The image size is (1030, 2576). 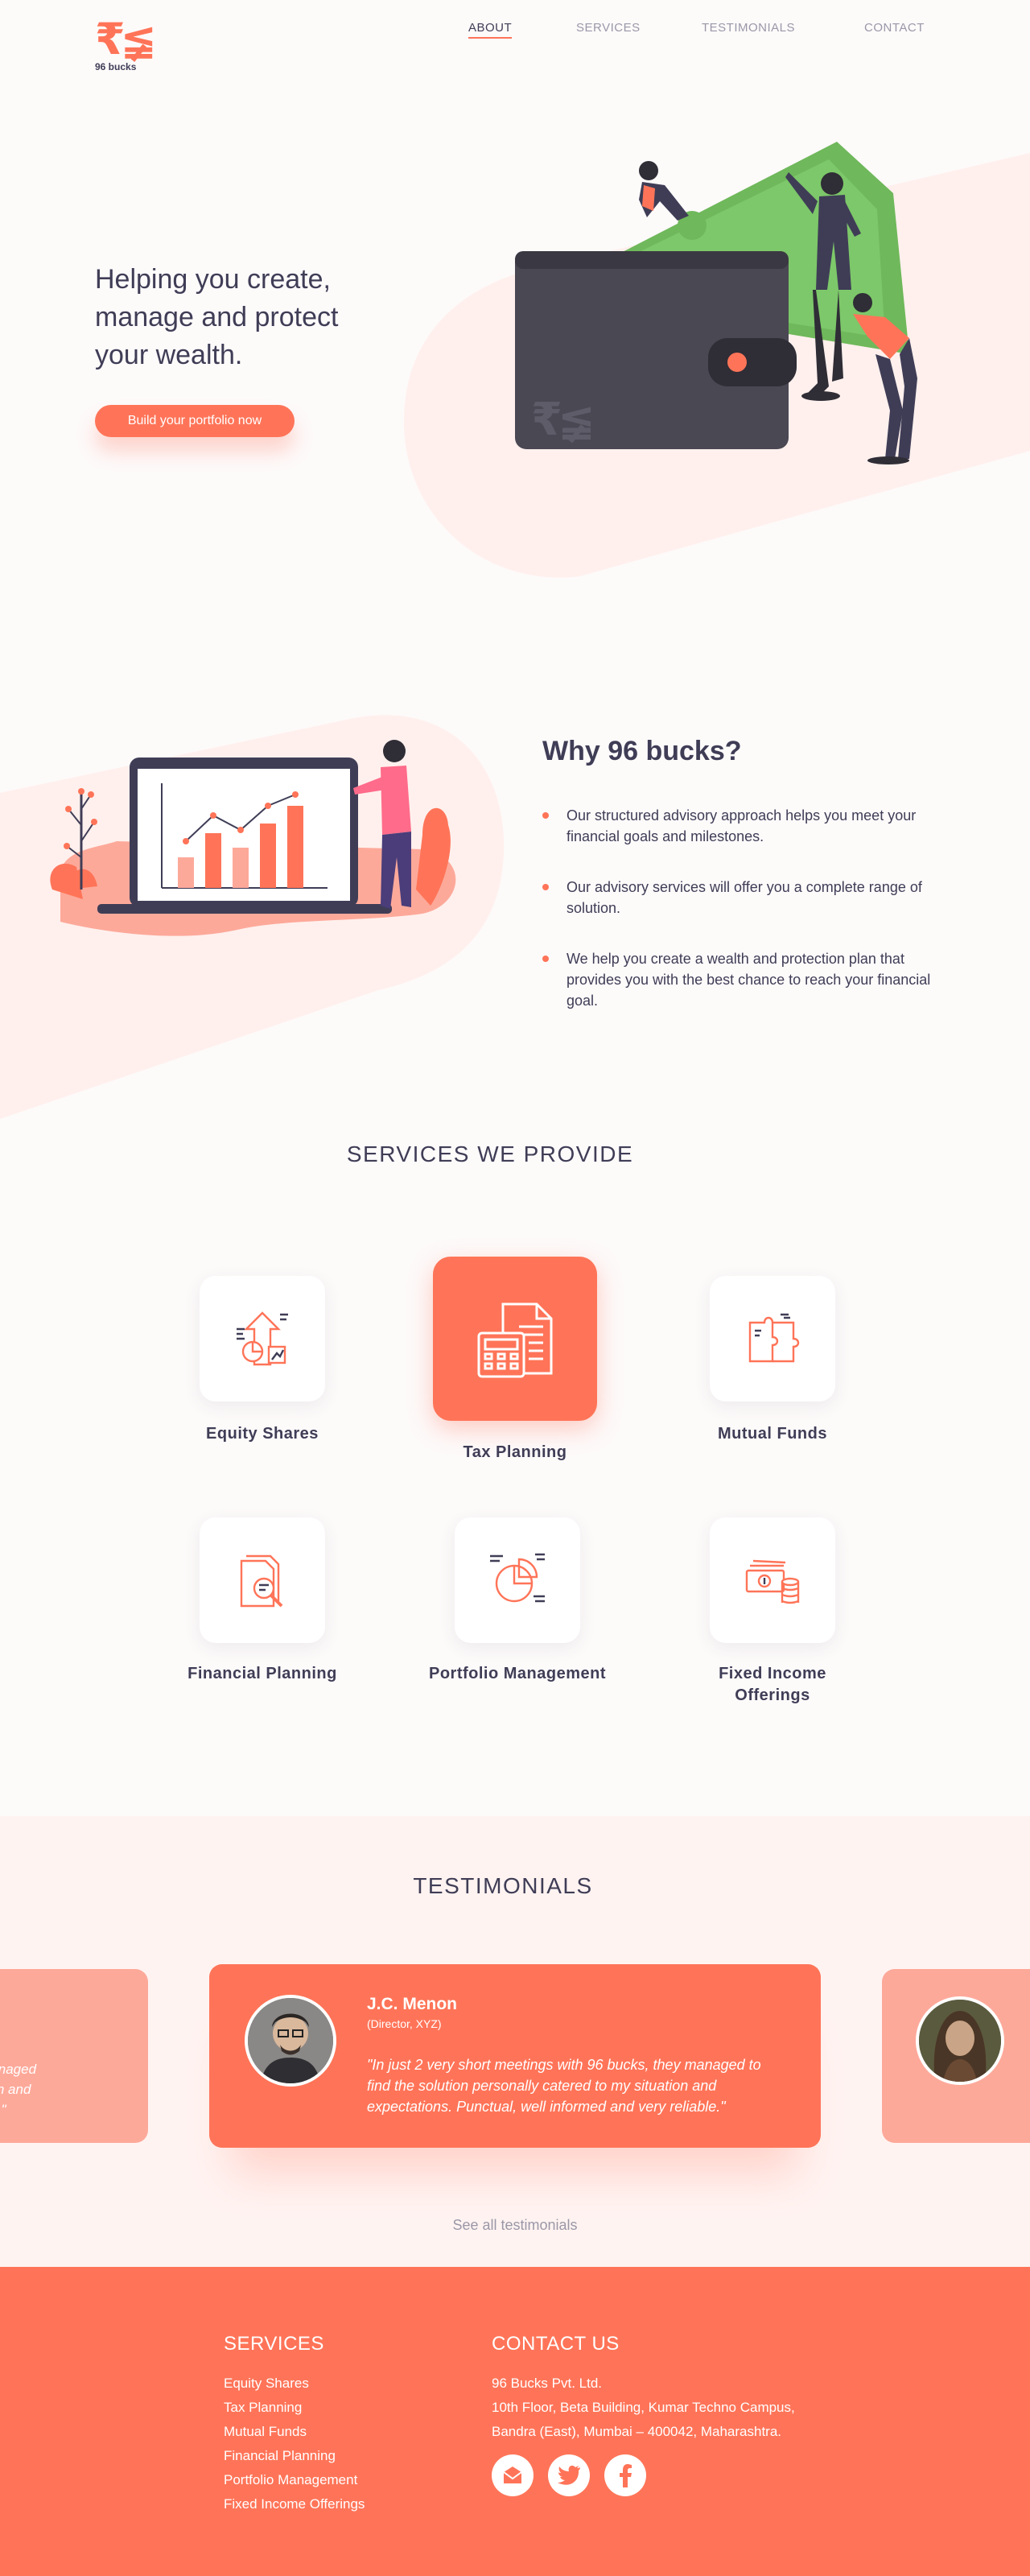 I want to click on see-all-testimonials-link: See all testimonials, so click(x=515, y=2225).